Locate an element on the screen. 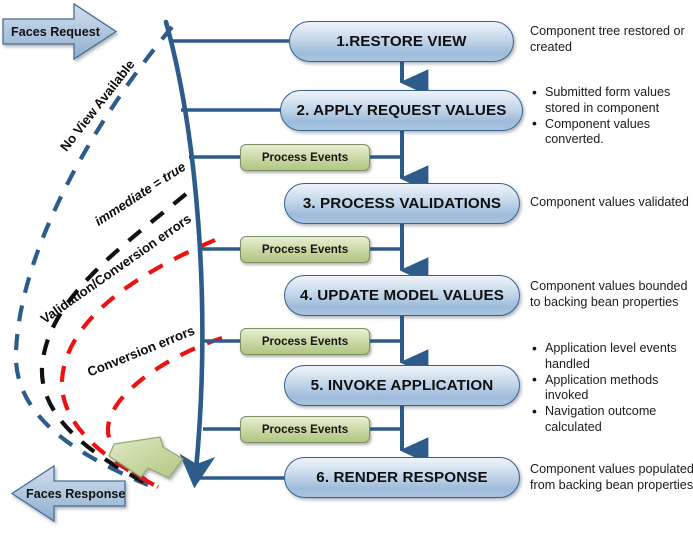 The height and width of the screenshot is (543, 693). description-line: Submitted form values is located at coordinates (608, 92).